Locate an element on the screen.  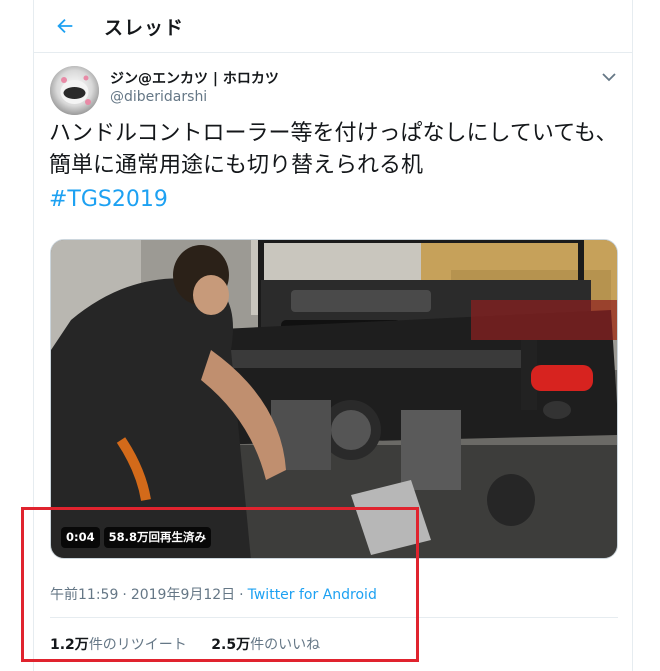
retweets-stat: 1.2万件のリツイート is located at coordinates (118, 645).